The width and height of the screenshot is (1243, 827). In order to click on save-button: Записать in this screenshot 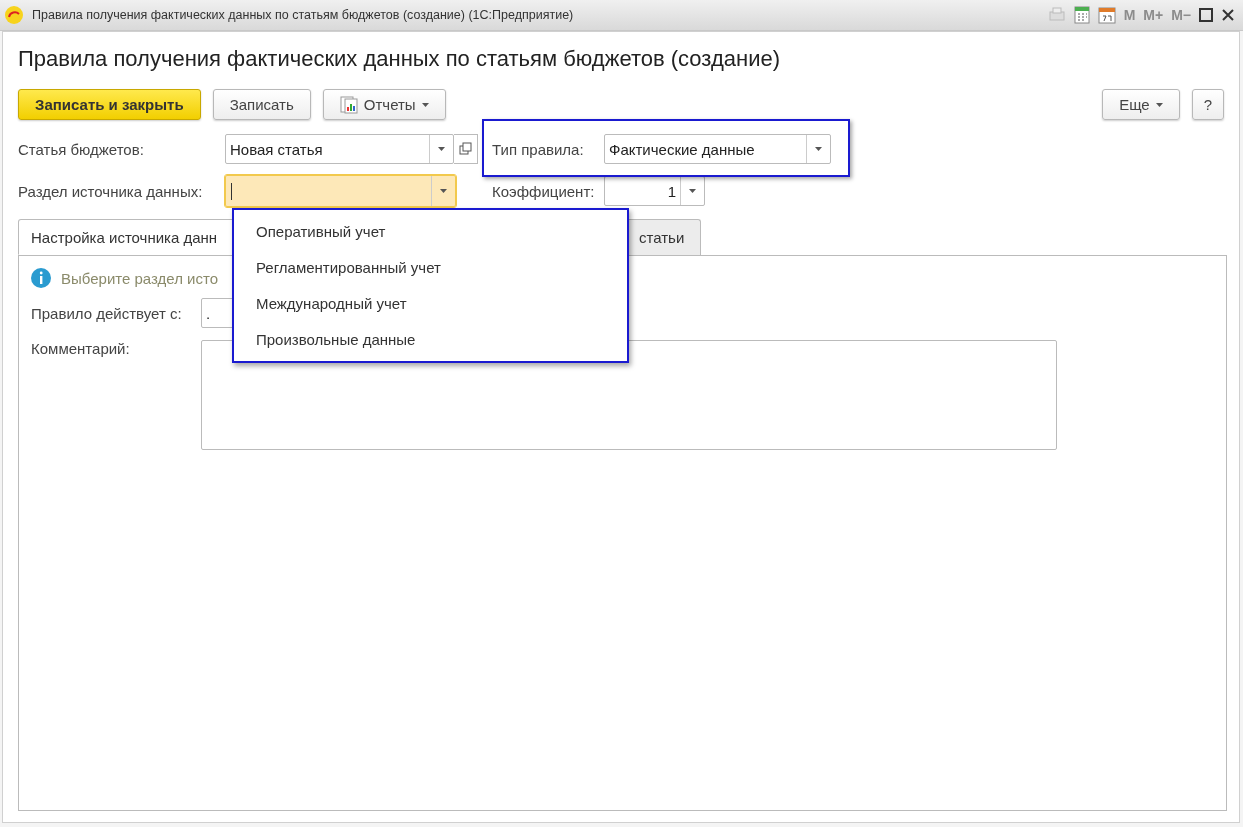, I will do `click(261, 104)`.